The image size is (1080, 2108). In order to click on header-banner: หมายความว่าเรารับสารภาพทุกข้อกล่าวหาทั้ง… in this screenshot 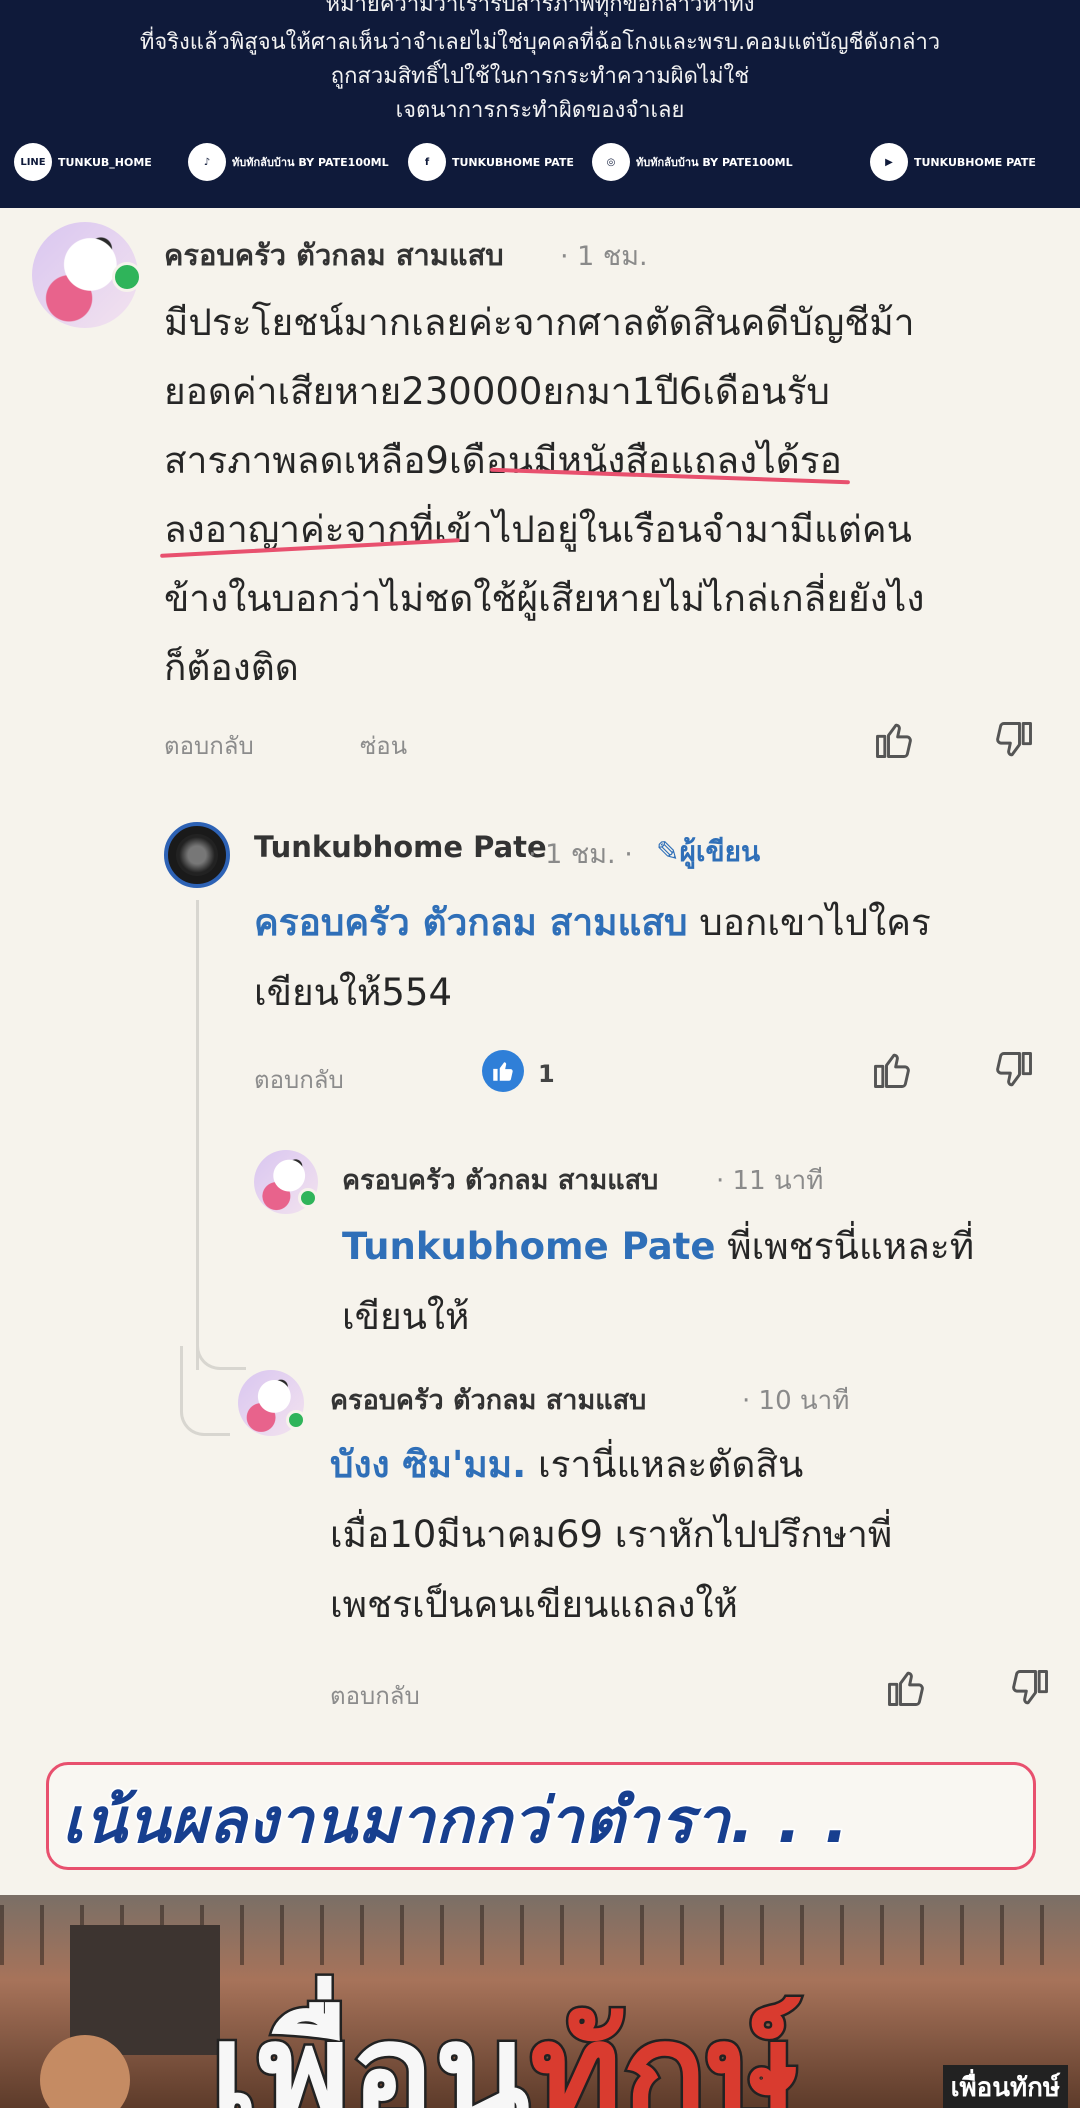, I will do `click(540, 104)`.